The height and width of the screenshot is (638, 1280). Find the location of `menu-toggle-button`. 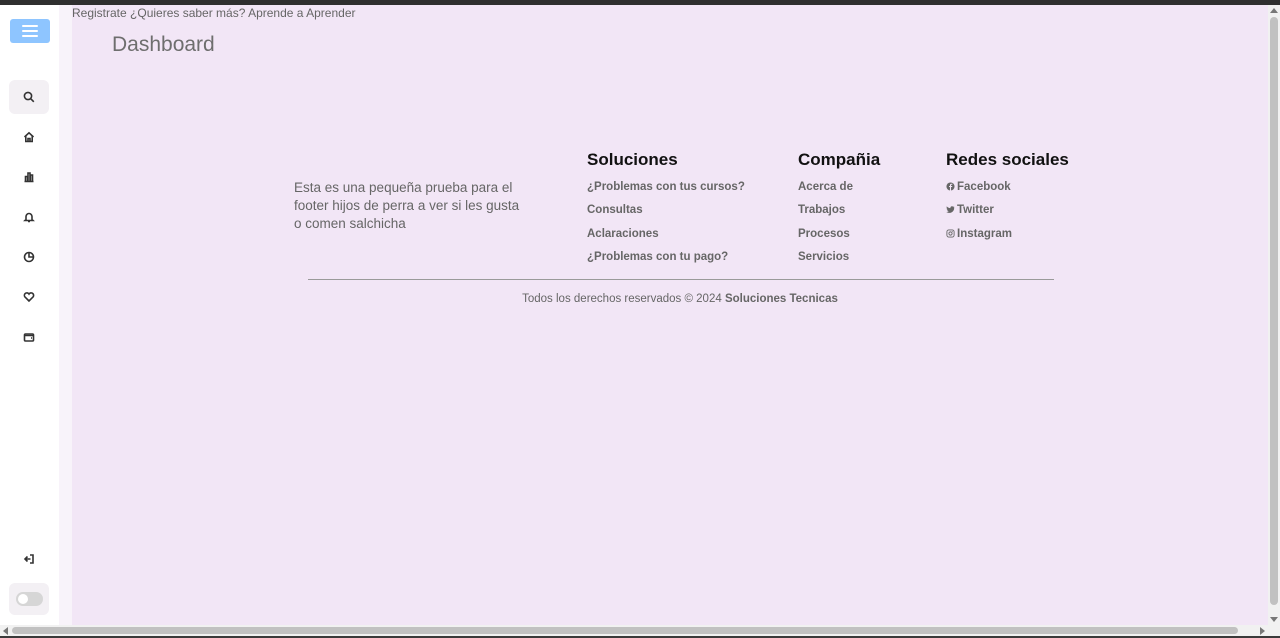

menu-toggle-button is located at coordinates (30, 31).